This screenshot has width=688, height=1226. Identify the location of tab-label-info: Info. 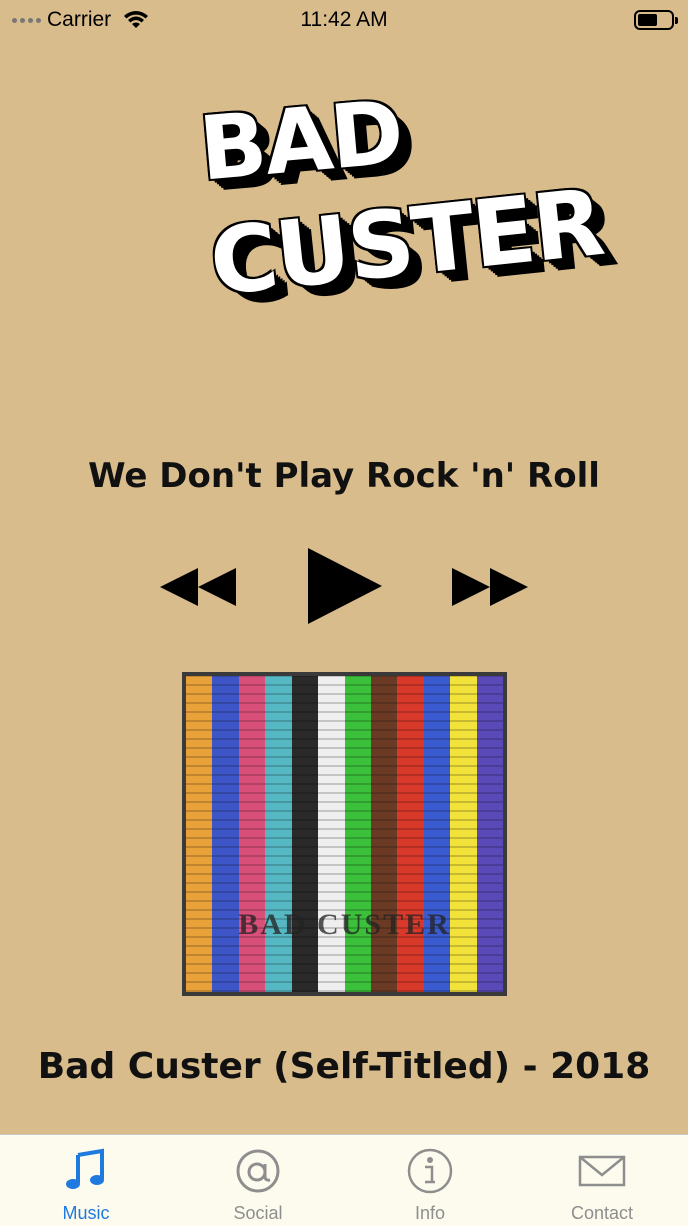
(430, 1213).